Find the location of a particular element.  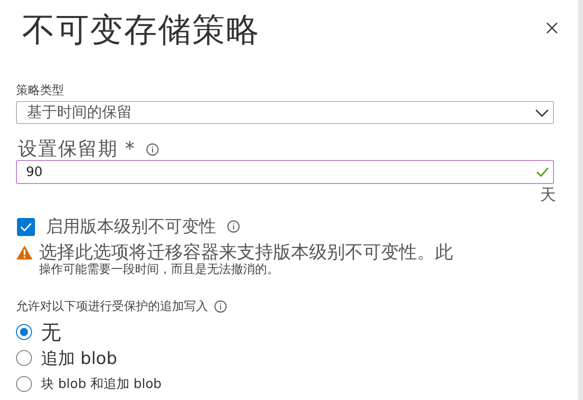

chevron-down-icon is located at coordinates (542, 112).